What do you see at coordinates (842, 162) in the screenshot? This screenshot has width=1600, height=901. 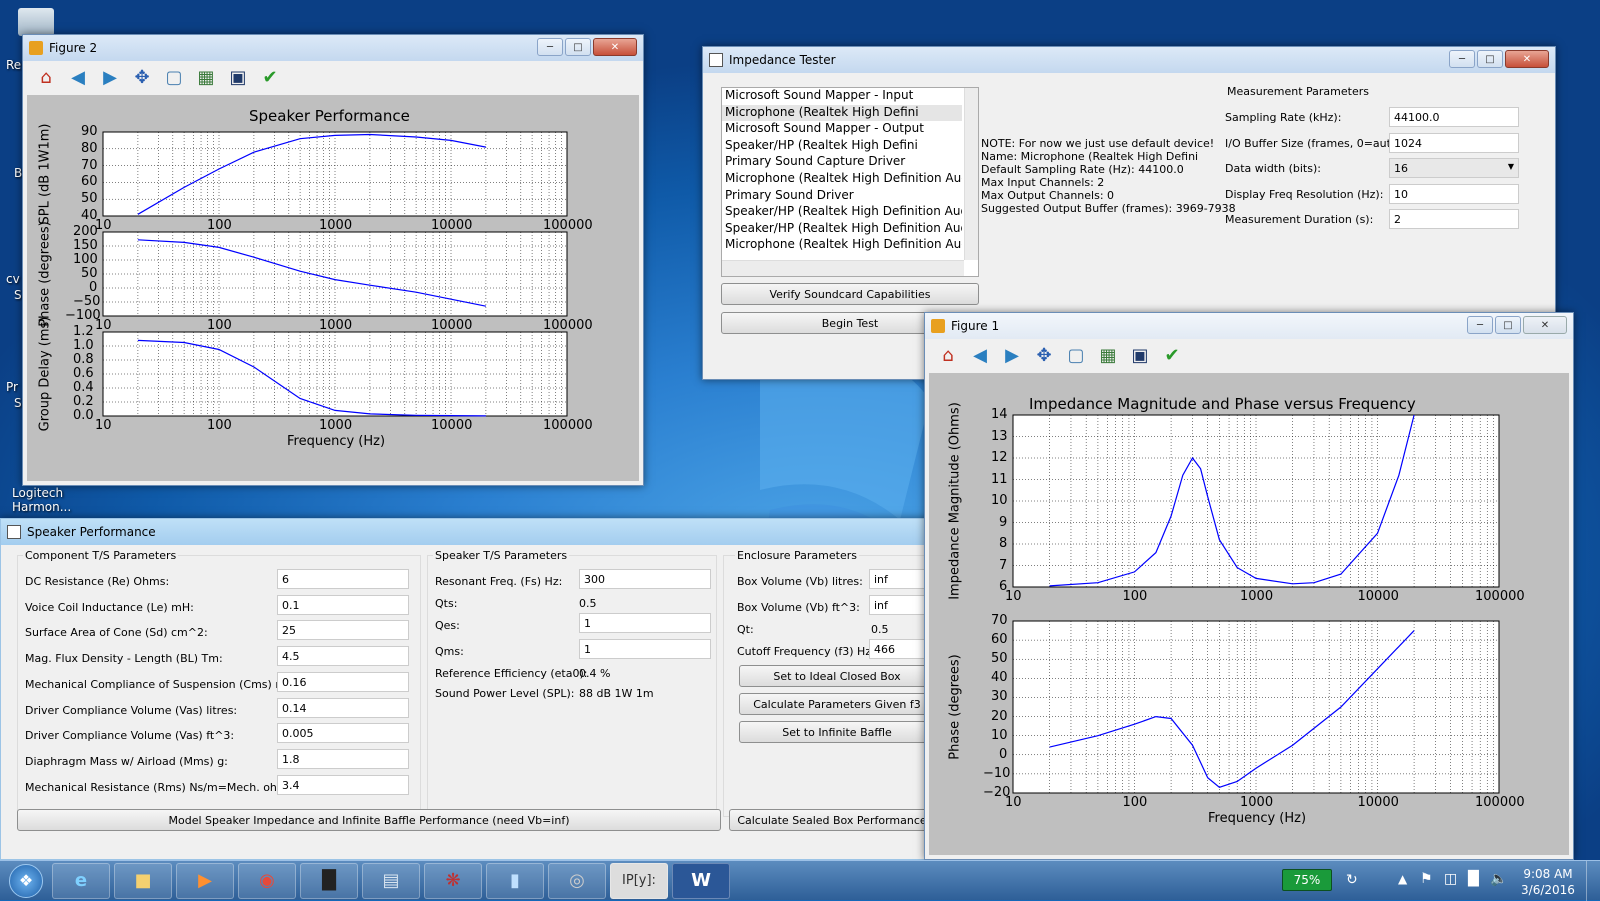 I see `device-list-item: Primary Sound Capture Driver` at bounding box center [842, 162].